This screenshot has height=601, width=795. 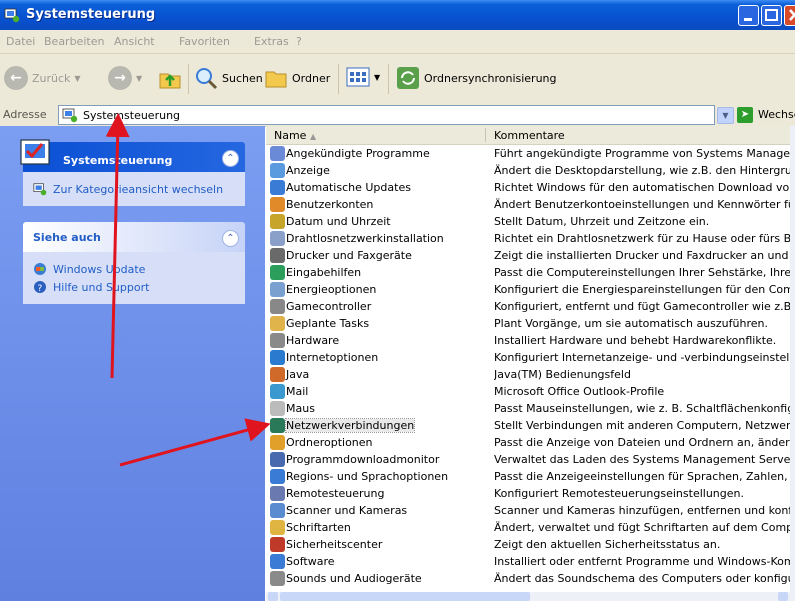 I want to click on menu-extras: Extras, so click(x=271, y=41).